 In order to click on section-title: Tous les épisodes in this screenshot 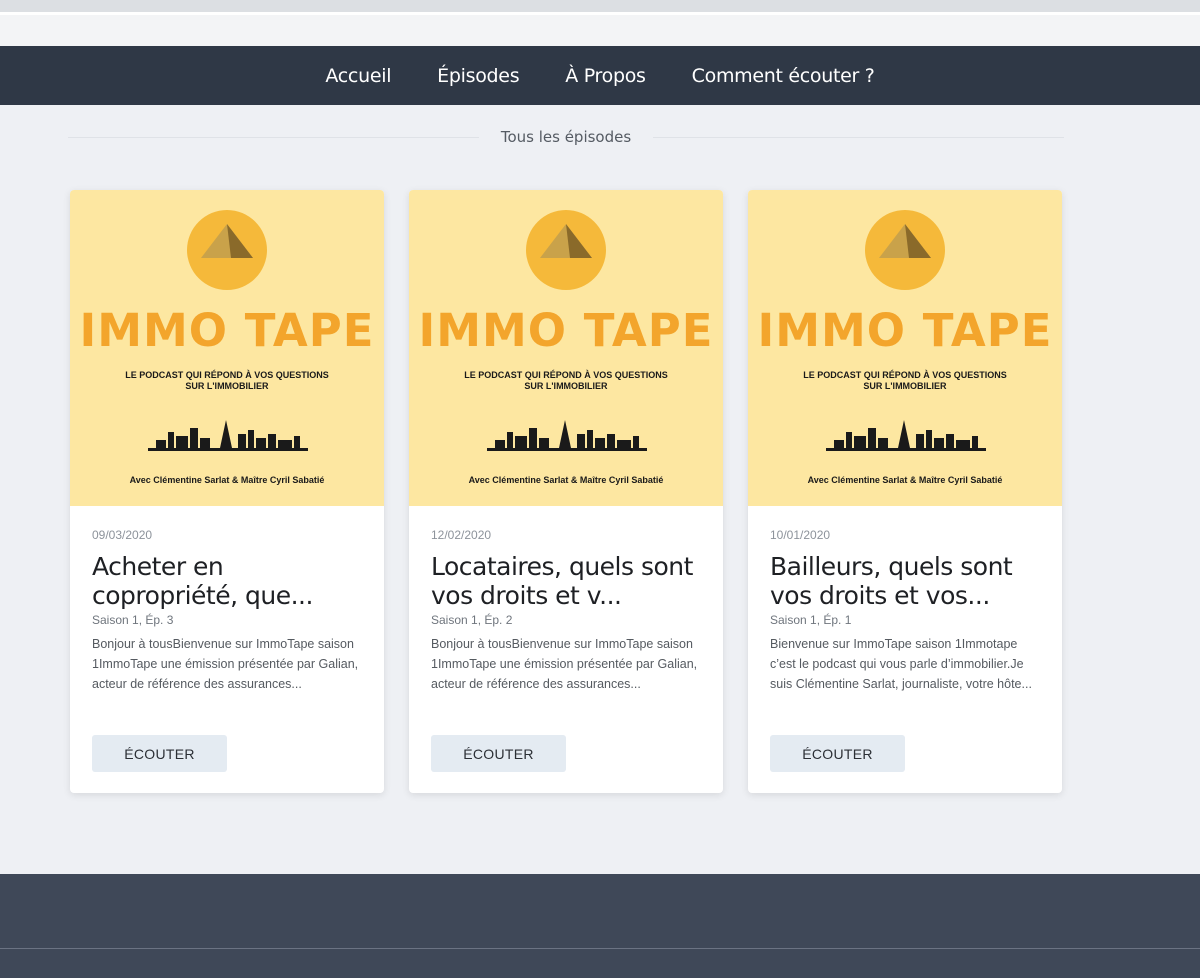, I will do `click(566, 137)`.